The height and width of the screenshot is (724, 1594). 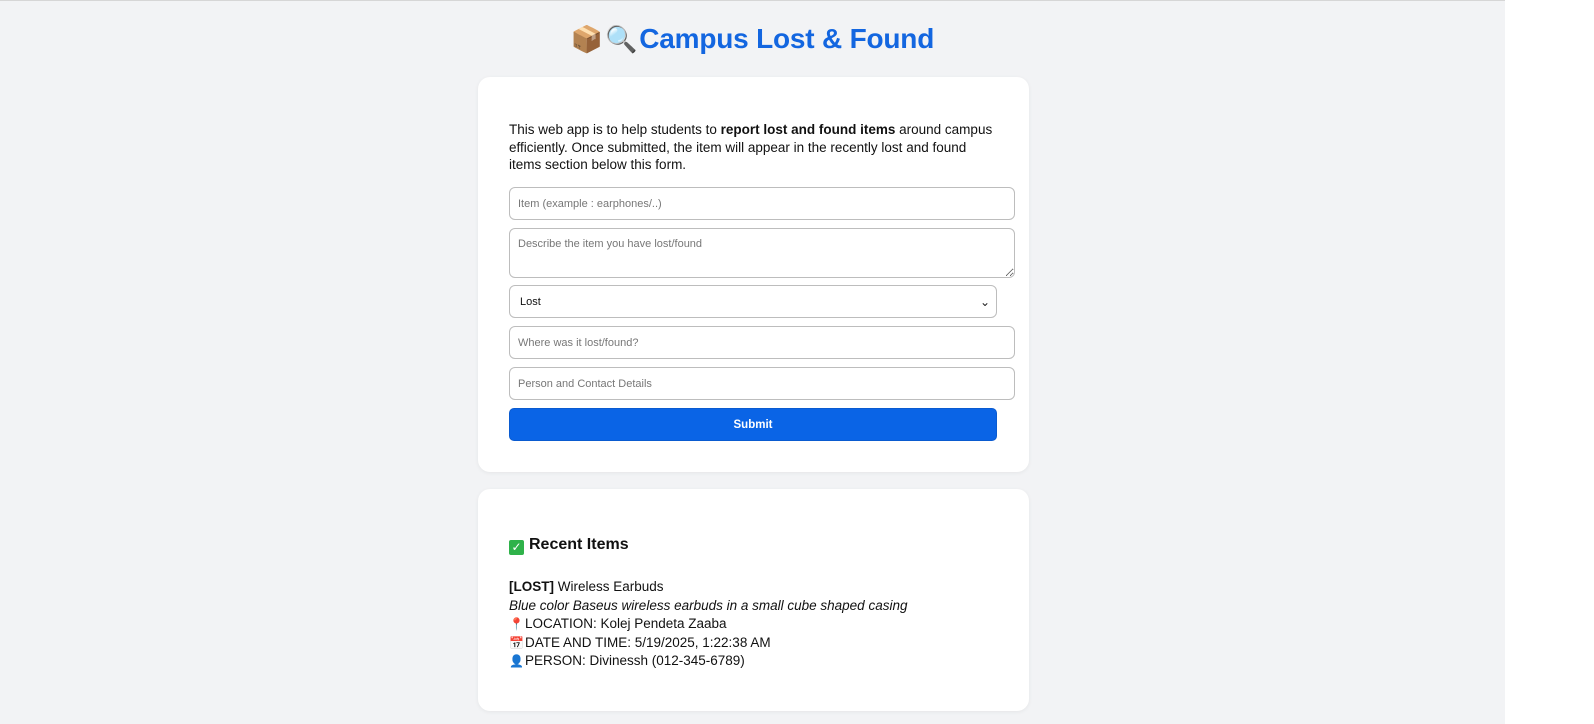 I want to click on intro-text-start: This web app is to help students to, so click(x=615, y=129).